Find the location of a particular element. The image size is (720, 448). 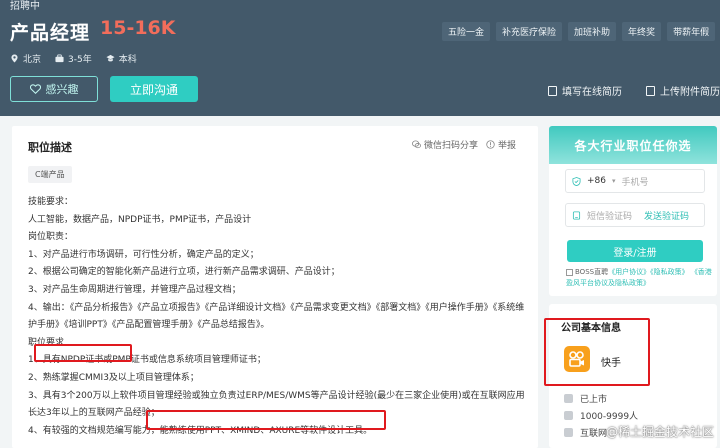

desc-line: 岗位职责： is located at coordinates (51, 237).